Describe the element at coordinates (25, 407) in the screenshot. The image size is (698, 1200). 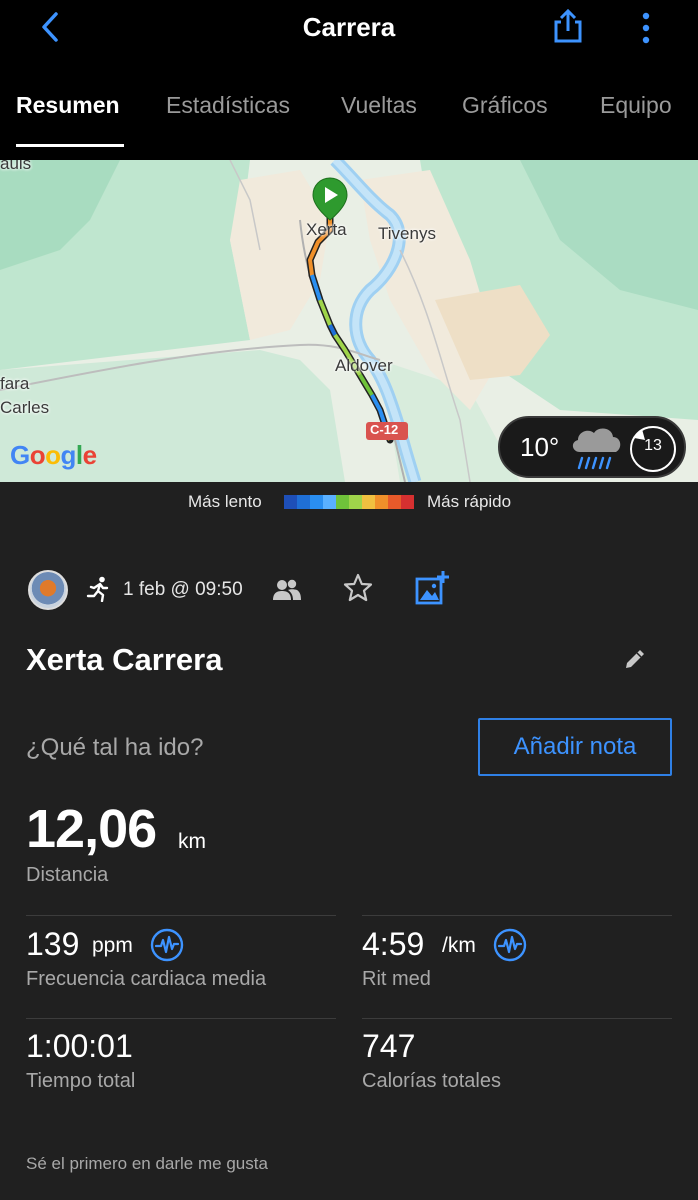
I see `place-label-carles: Carles` at that location.